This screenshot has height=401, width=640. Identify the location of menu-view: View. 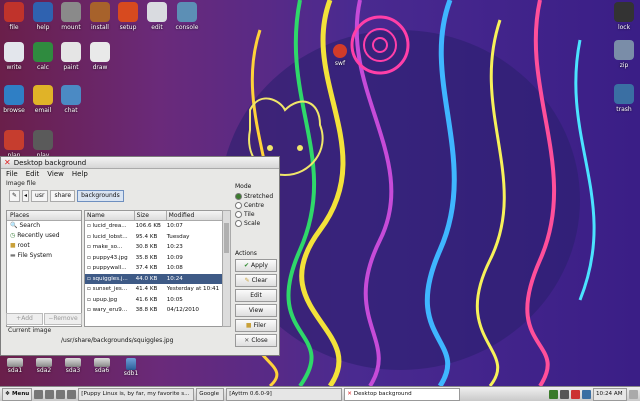
(55, 174).